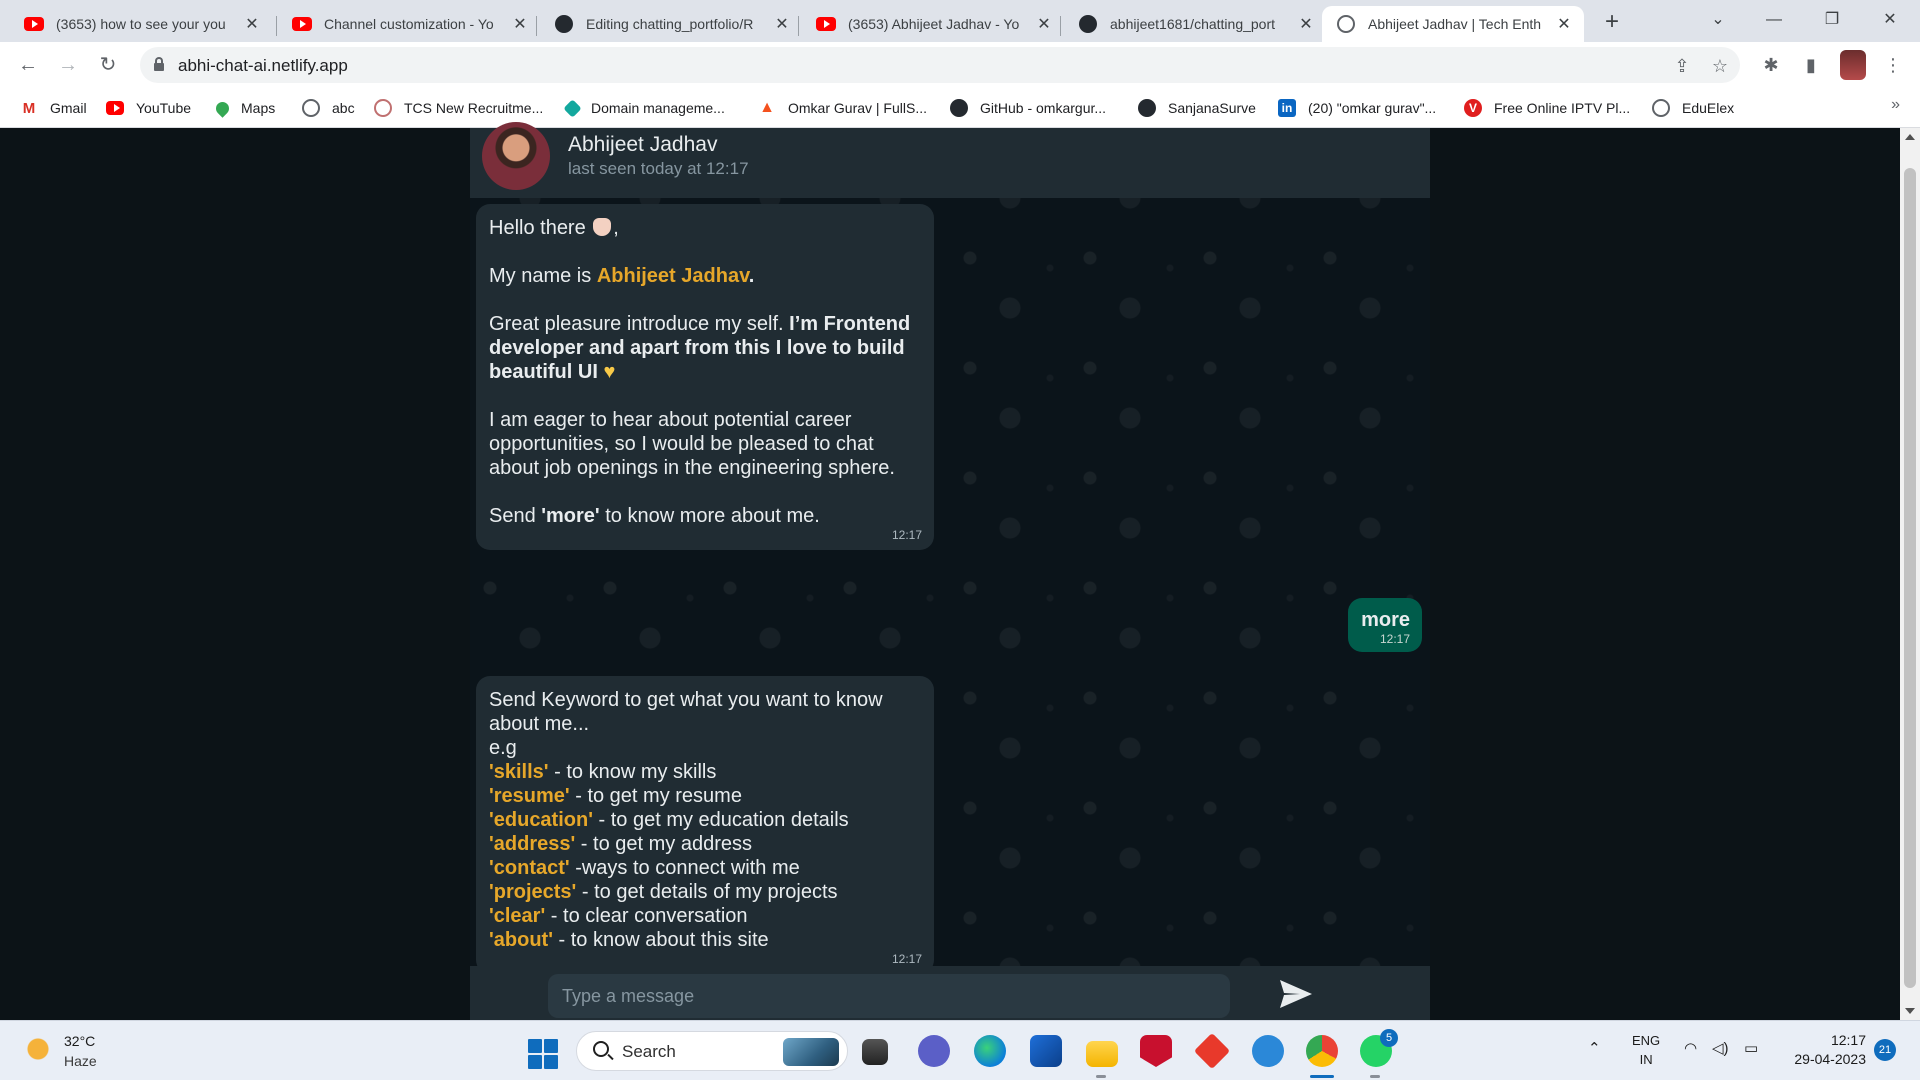  I want to click on extensions-icon: ✱, so click(1771, 65).